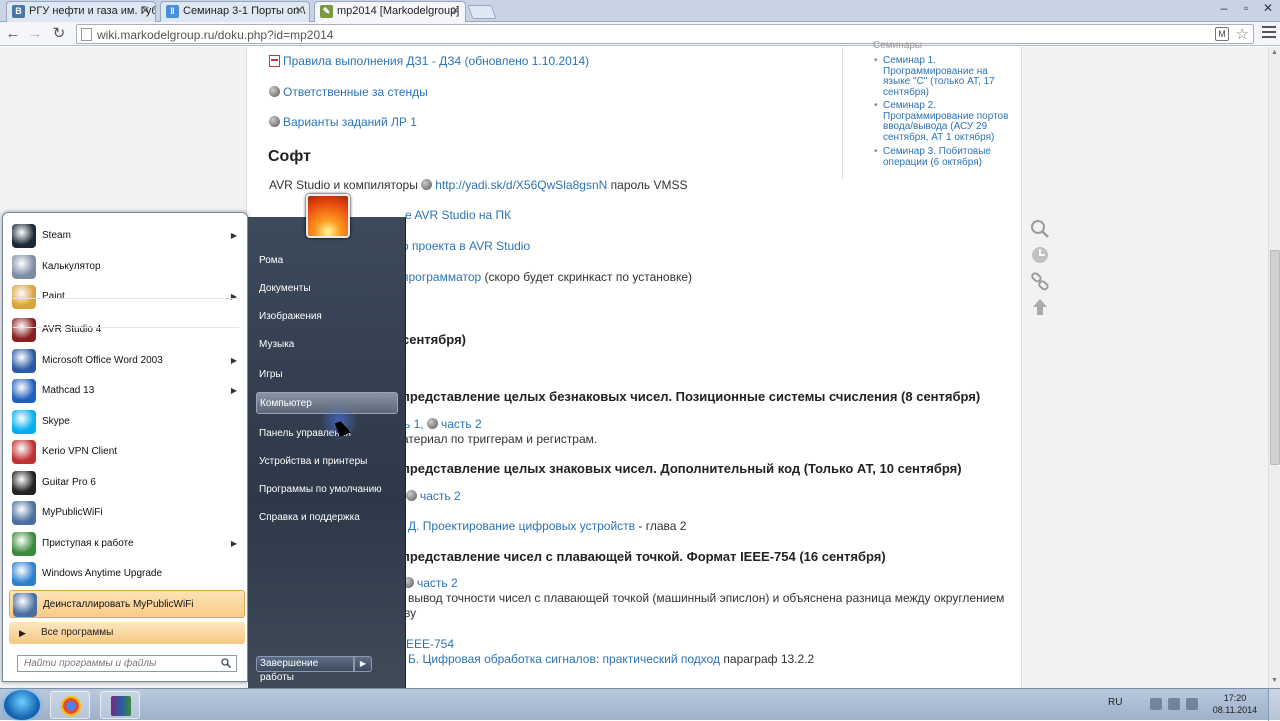 The image size is (1280, 721). What do you see at coordinates (1040, 307) in the screenshot?
I see `back-to-top-icon` at bounding box center [1040, 307].